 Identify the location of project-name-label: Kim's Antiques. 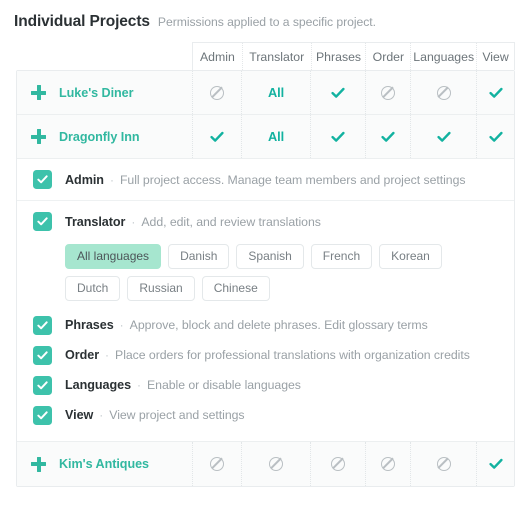
(104, 464).